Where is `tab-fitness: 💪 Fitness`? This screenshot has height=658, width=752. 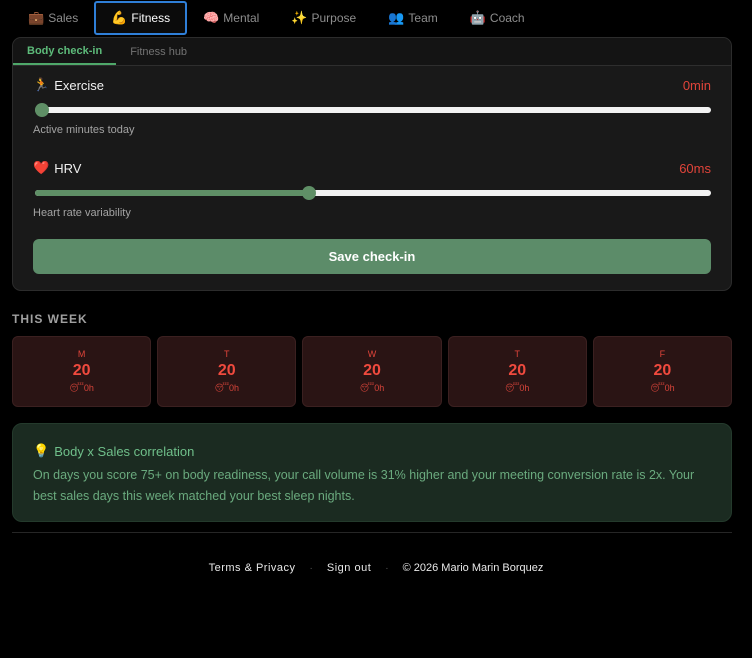
tab-fitness: 💪 Fitness is located at coordinates (141, 18).